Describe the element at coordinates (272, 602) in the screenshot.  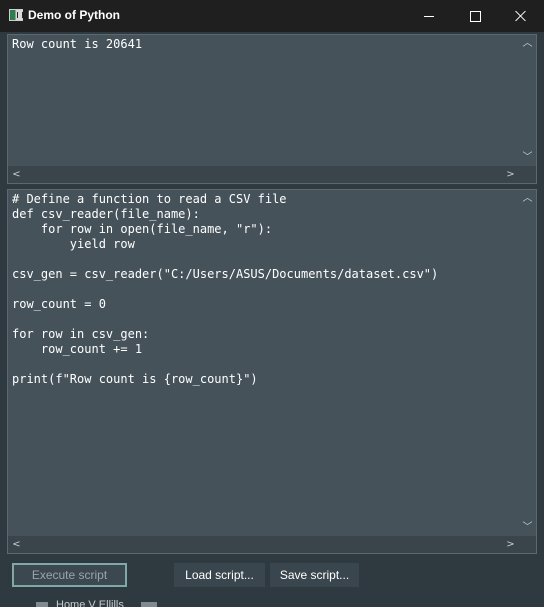
I see `background-window-peek: Home V Ellills` at that location.